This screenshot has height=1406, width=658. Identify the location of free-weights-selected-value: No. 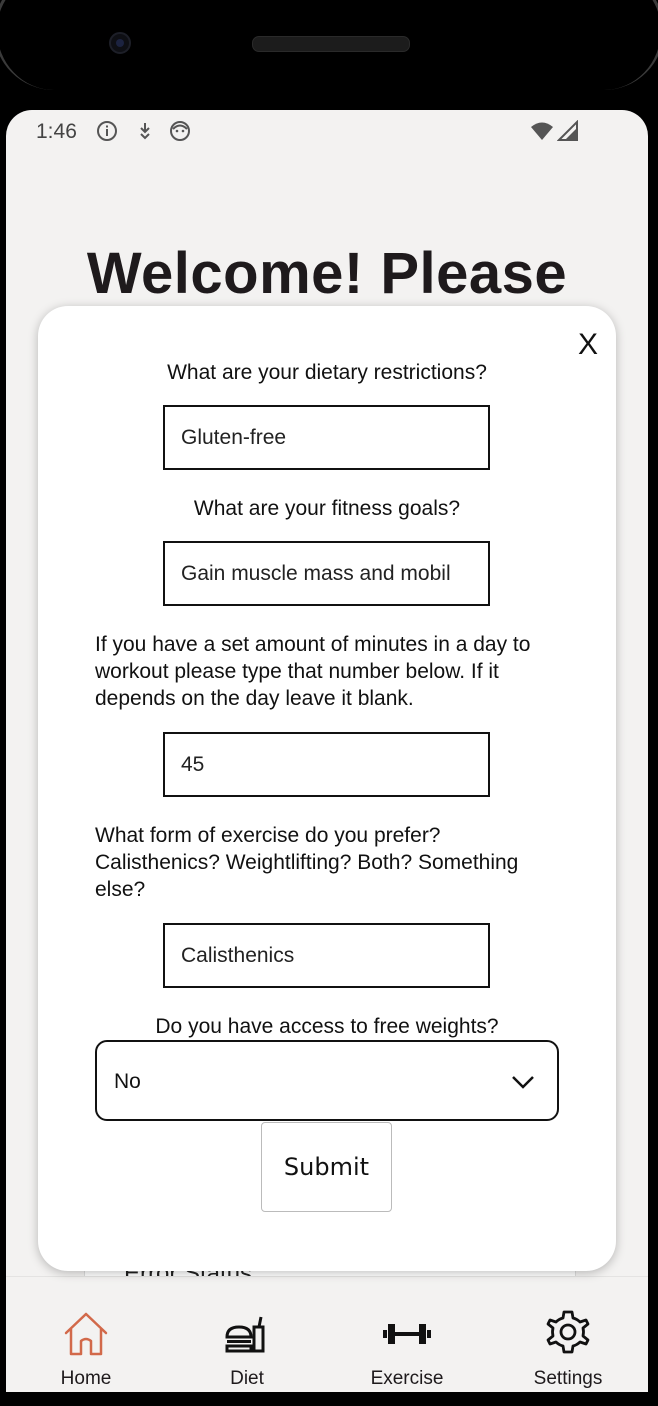
(127, 1081).